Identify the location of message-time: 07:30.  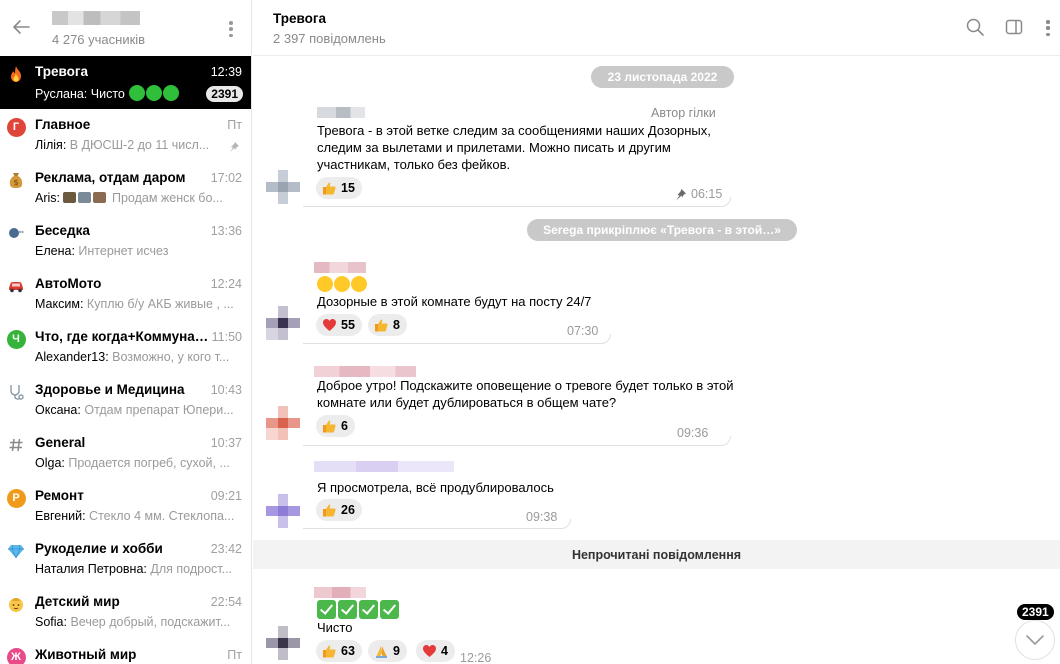
(583, 331).